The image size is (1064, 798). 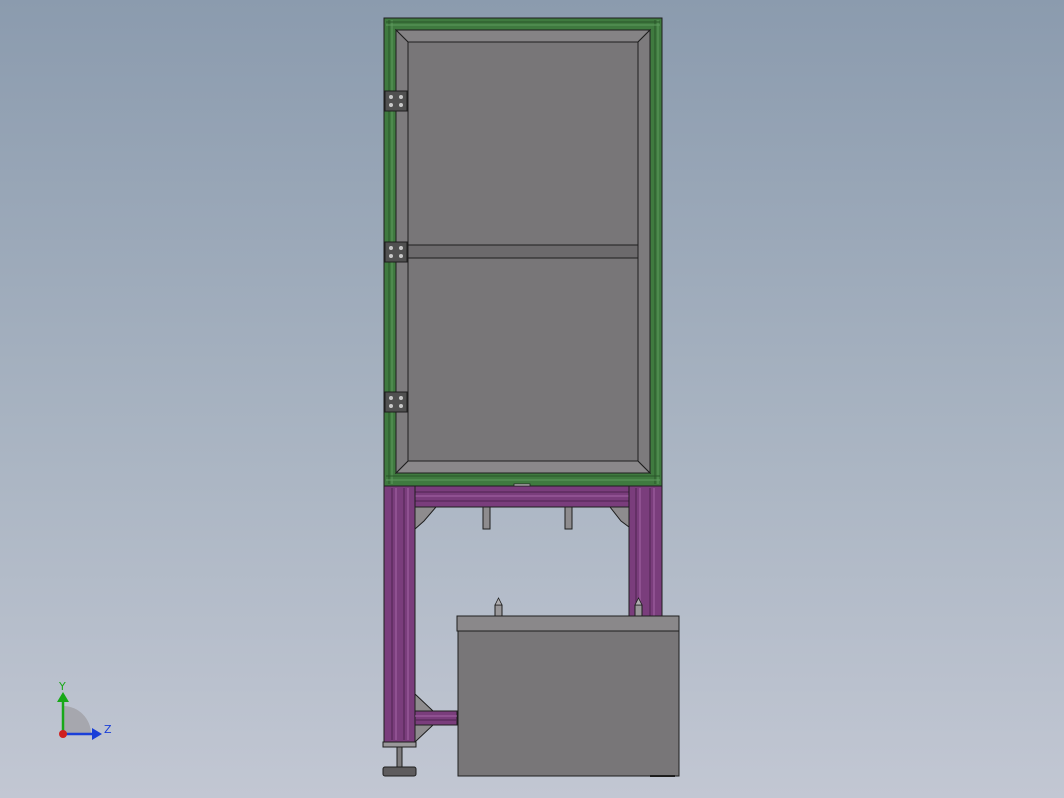 I want to click on enclosure-lid, so click(x=568, y=623).